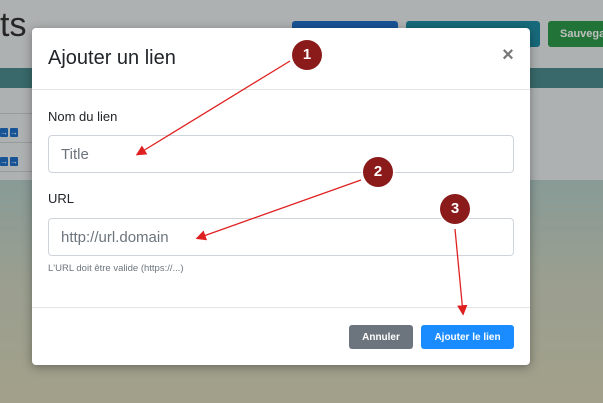  Describe the element at coordinates (112, 58) in the screenshot. I see `modal-title: Ajouter un lien` at that location.